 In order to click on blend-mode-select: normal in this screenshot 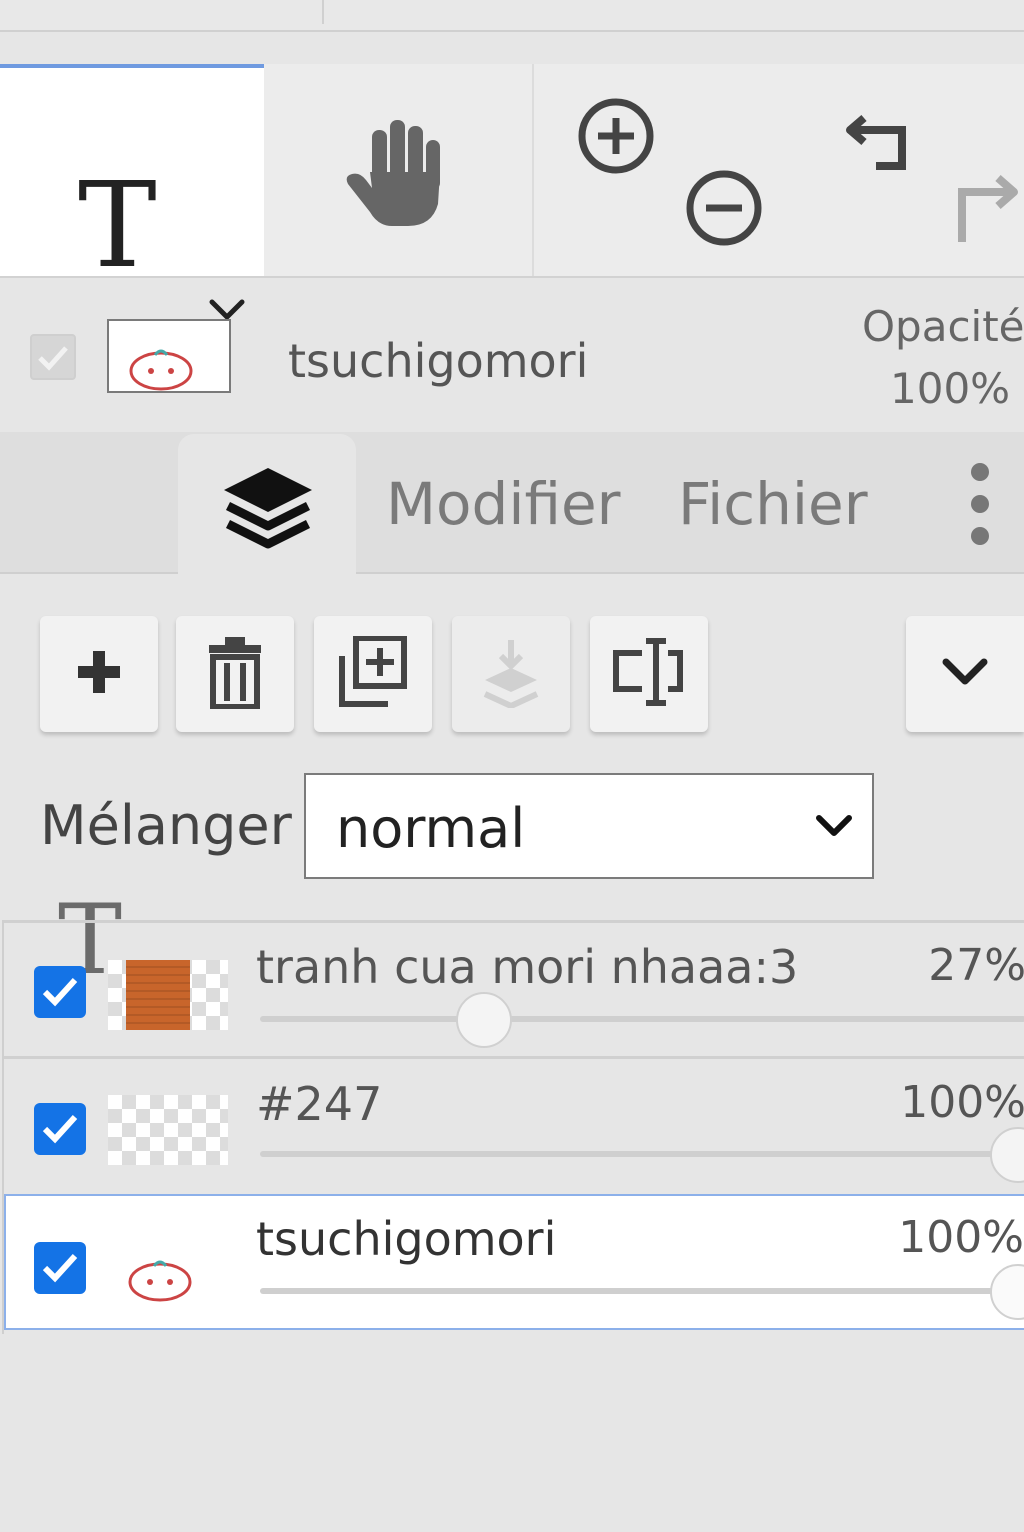, I will do `click(589, 826)`.